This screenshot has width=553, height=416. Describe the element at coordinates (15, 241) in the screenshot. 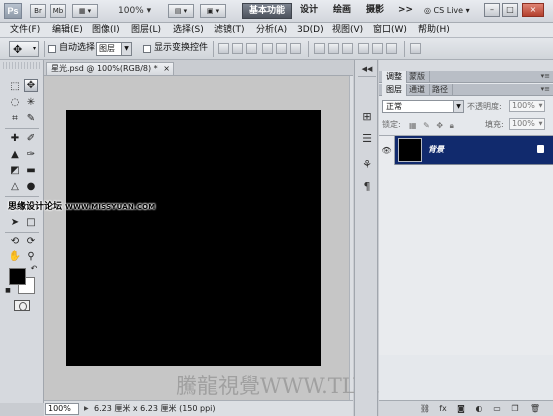

I see `3d-rotate-tool-icon: ⟲` at that location.